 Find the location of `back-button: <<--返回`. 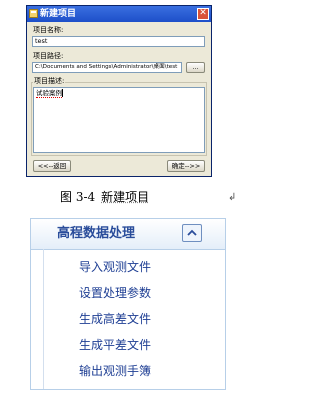

back-button: <<--返回 is located at coordinates (52, 166).